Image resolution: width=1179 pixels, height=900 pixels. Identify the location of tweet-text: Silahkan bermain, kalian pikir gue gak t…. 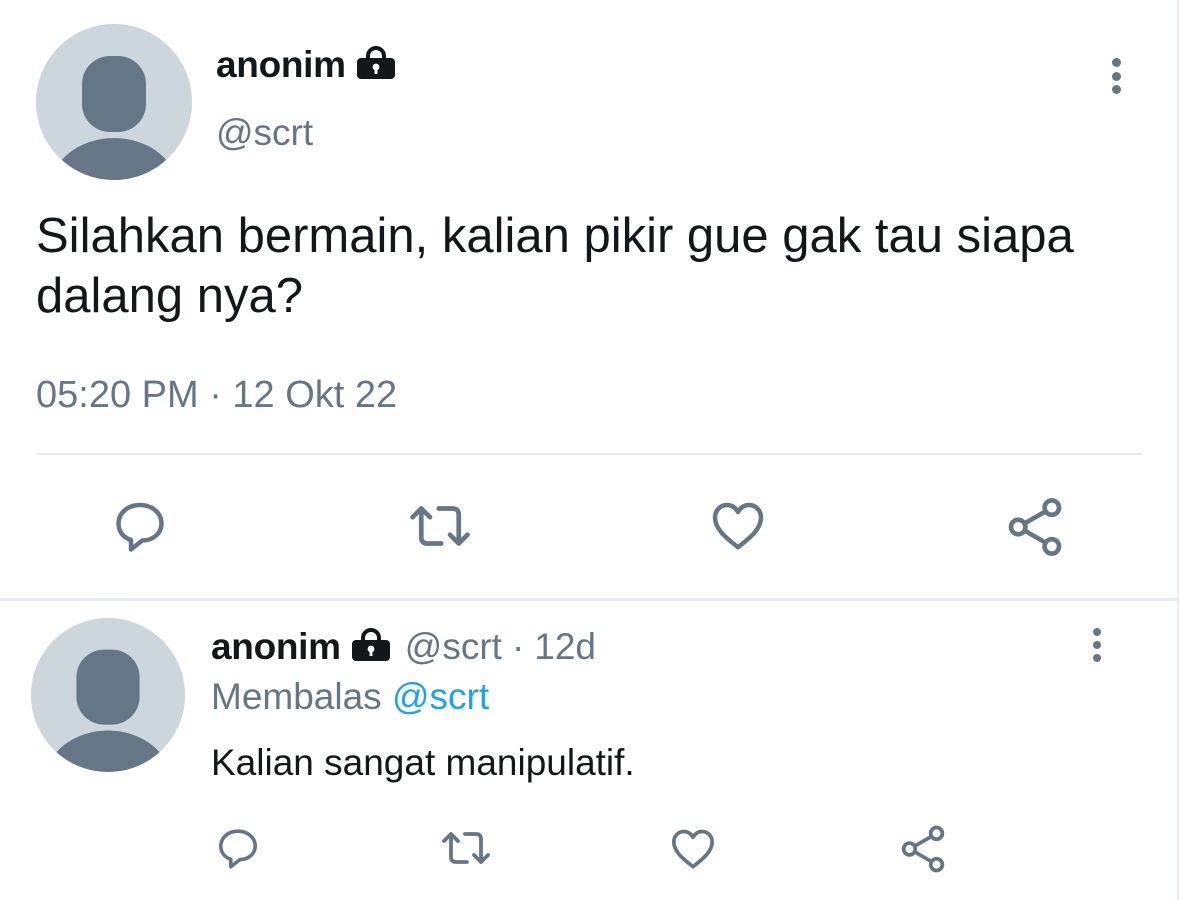
(555, 266).